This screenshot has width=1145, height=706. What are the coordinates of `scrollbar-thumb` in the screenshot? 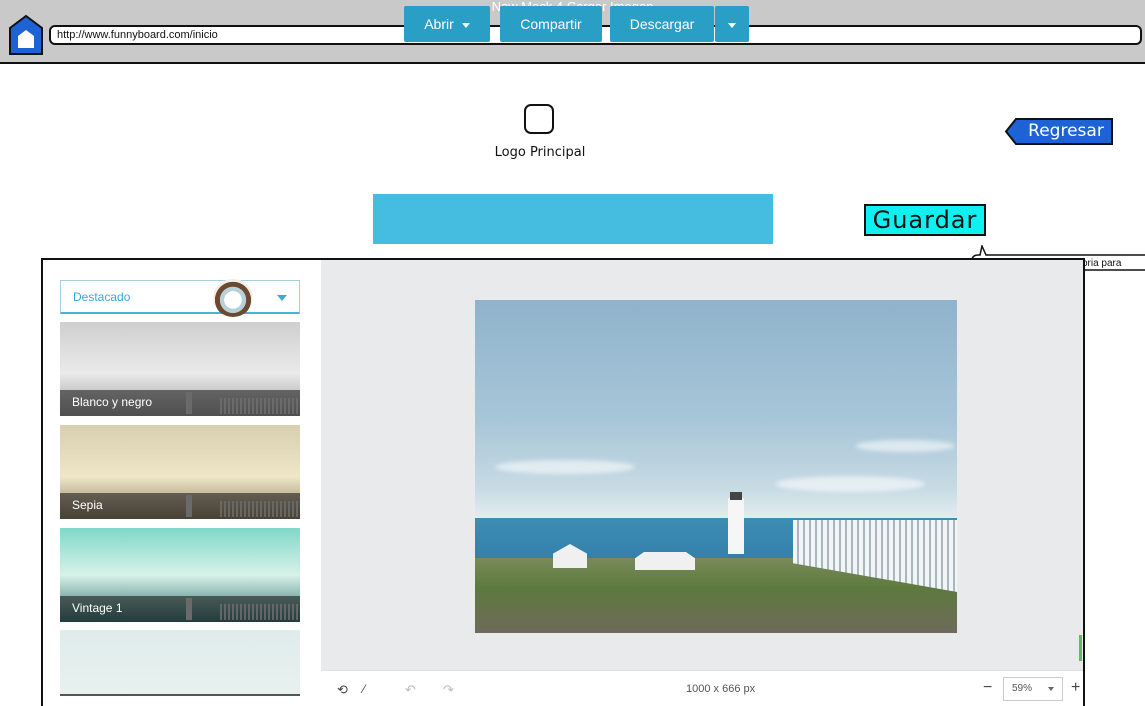 It's located at (1080, 648).